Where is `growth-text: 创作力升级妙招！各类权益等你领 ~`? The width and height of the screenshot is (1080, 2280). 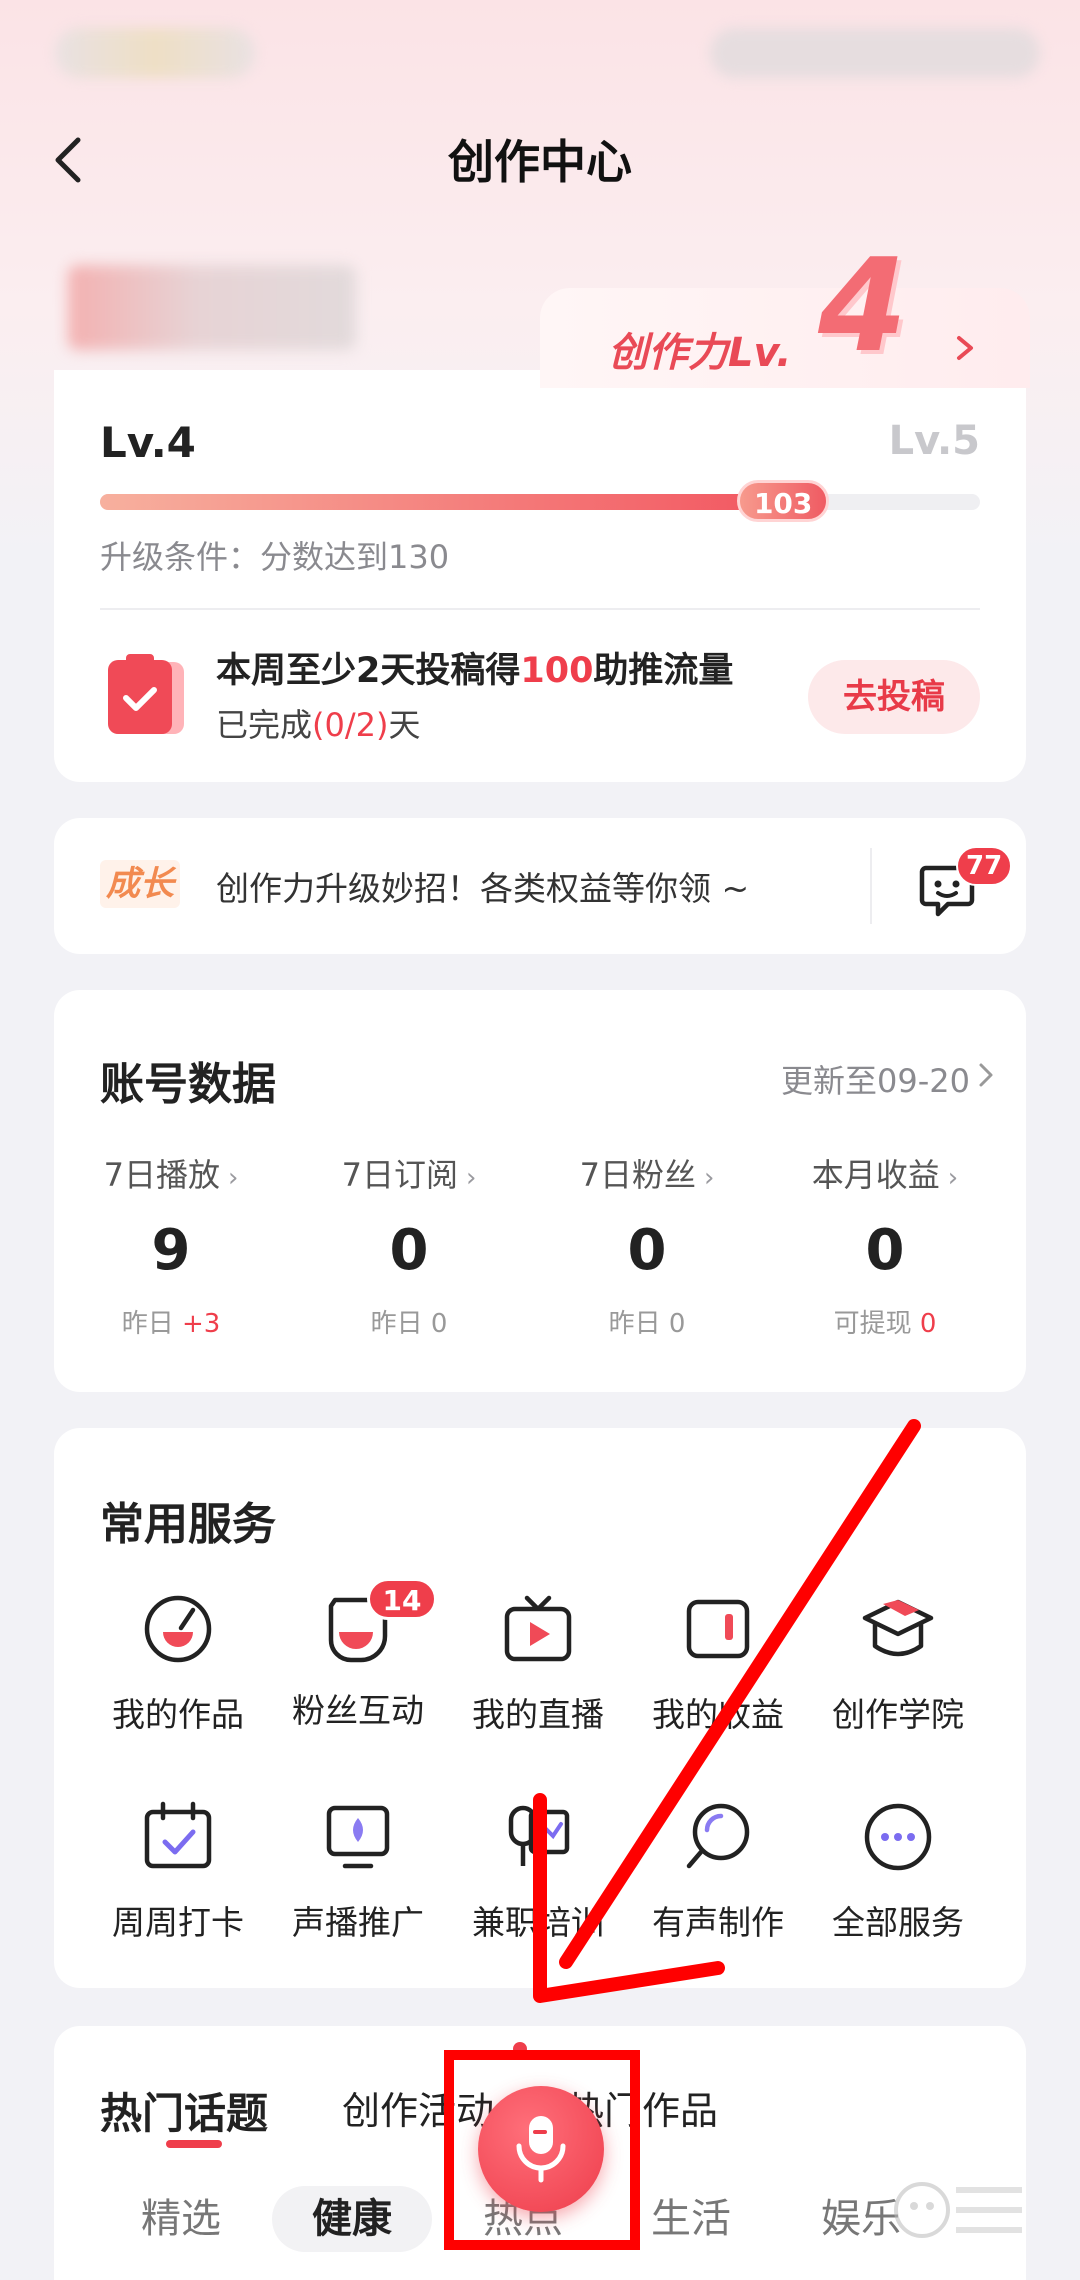 growth-text: 创作力升级妙招！各类权益等你领 ~ is located at coordinates (482, 886).